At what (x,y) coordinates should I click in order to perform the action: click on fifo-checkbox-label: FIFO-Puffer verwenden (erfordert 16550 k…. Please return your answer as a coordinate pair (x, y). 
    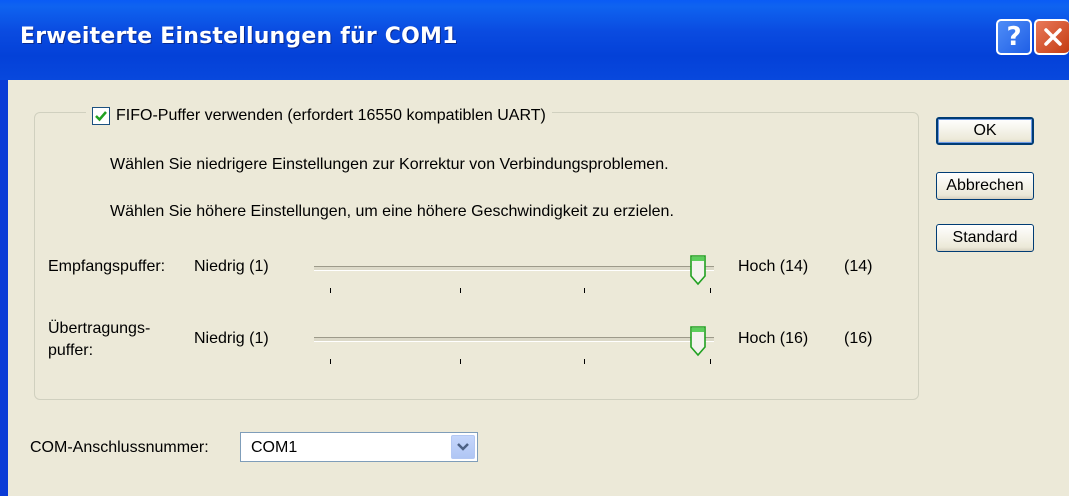
    Looking at the image, I should click on (331, 116).